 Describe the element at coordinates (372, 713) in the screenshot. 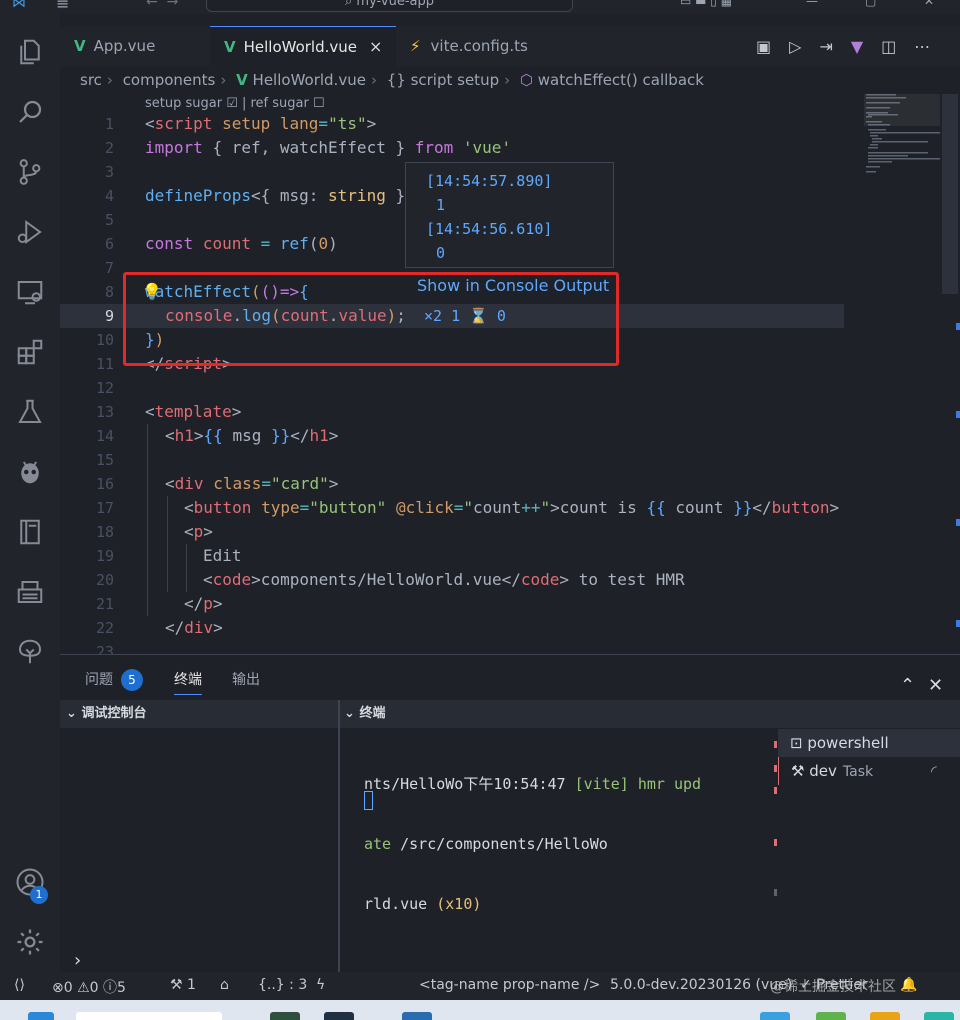

I see `terminal-title: 终端` at that location.